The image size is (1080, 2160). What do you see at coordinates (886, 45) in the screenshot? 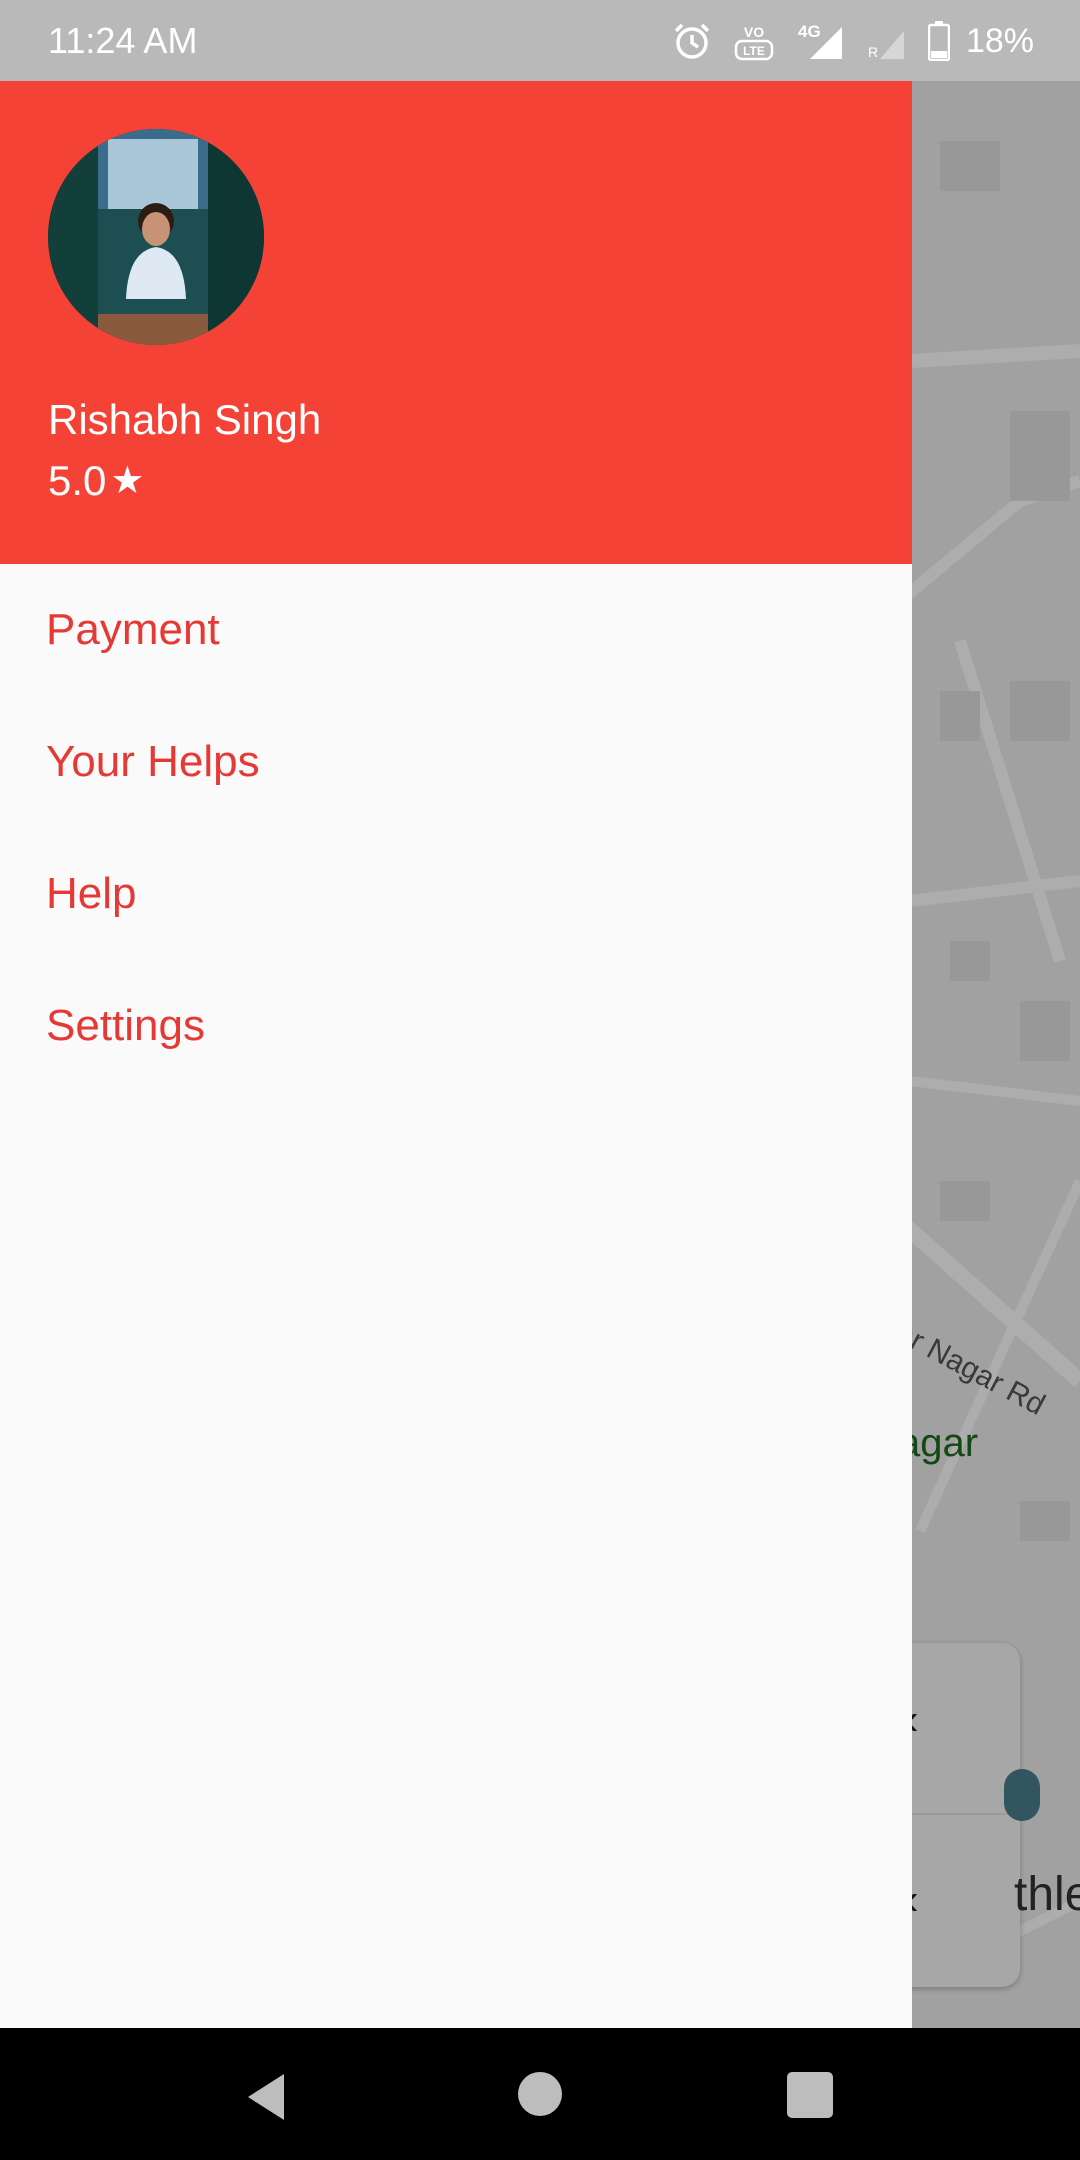
I see `signal-roaming-icon: R` at bounding box center [886, 45].